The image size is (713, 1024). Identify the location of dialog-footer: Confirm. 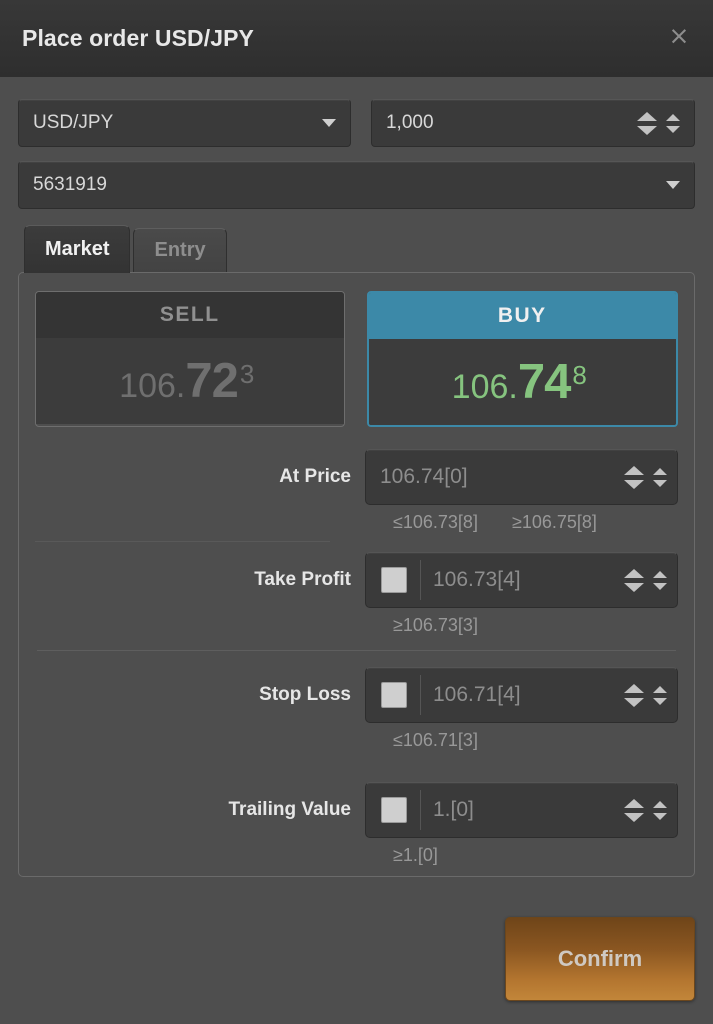
(356, 958).